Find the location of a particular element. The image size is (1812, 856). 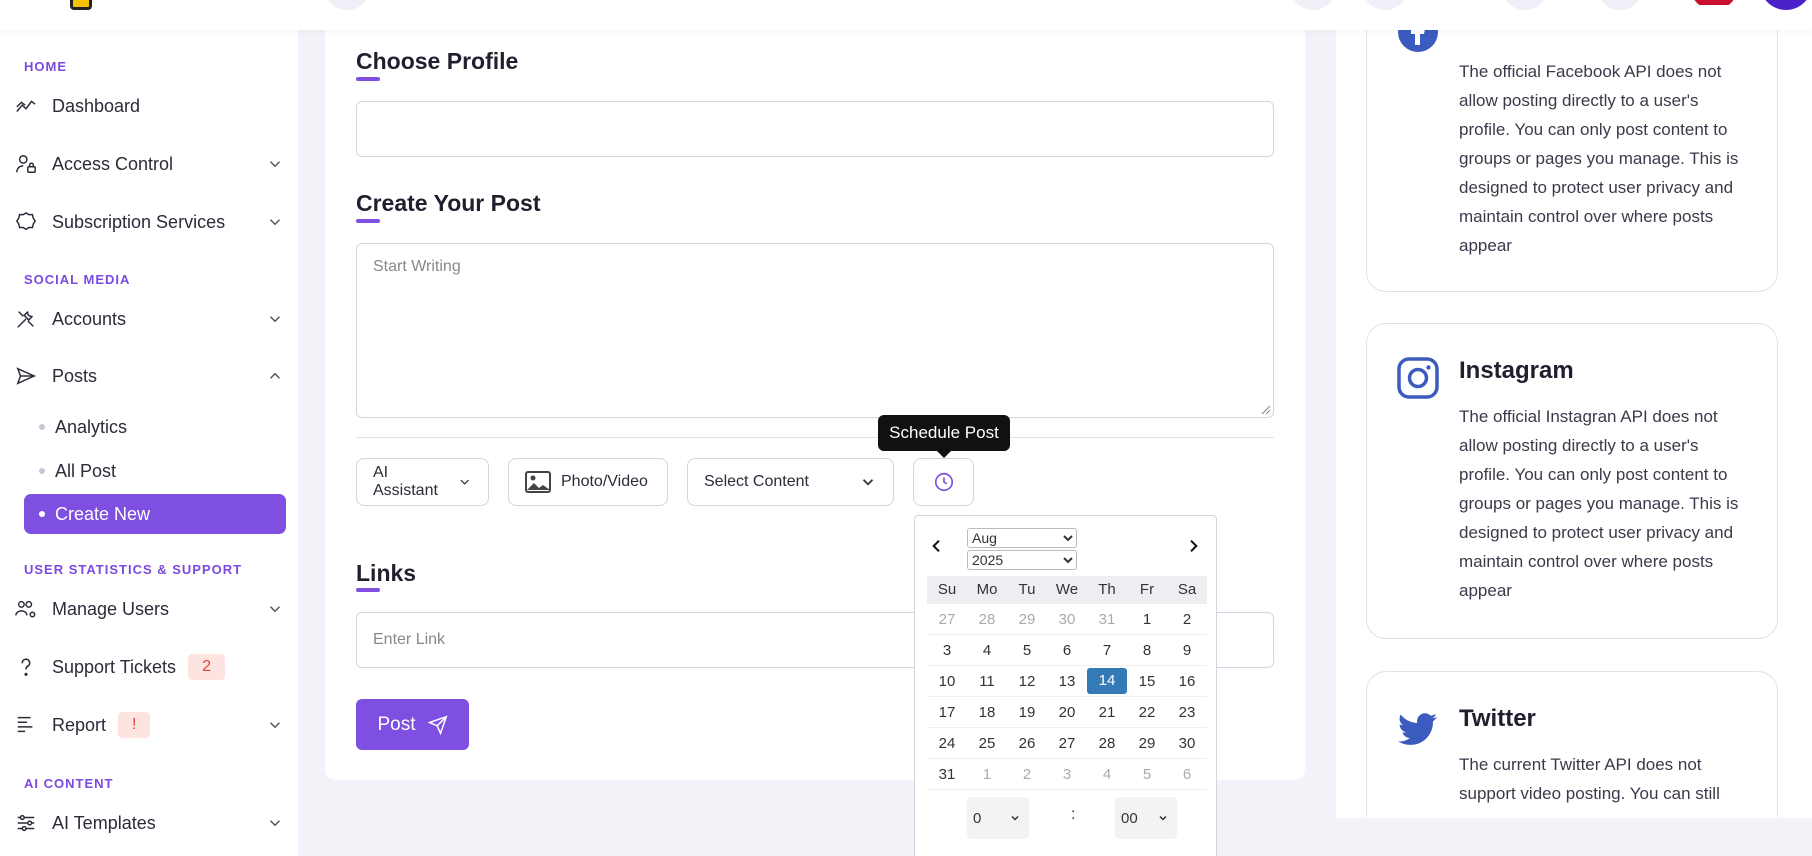

sidebar-item-label: Posts is located at coordinates (75, 375).